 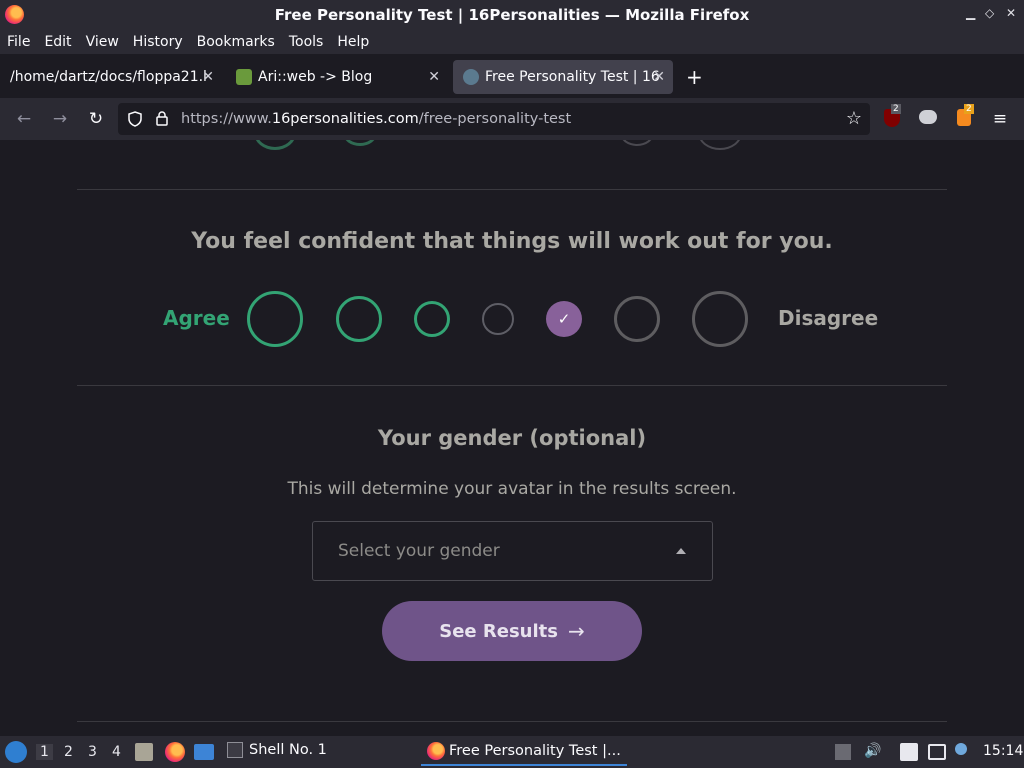 What do you see at coordinates (828, 318) in the screenshot?
I see `disagree-label: Disagree` at bounding box center [828, 318].